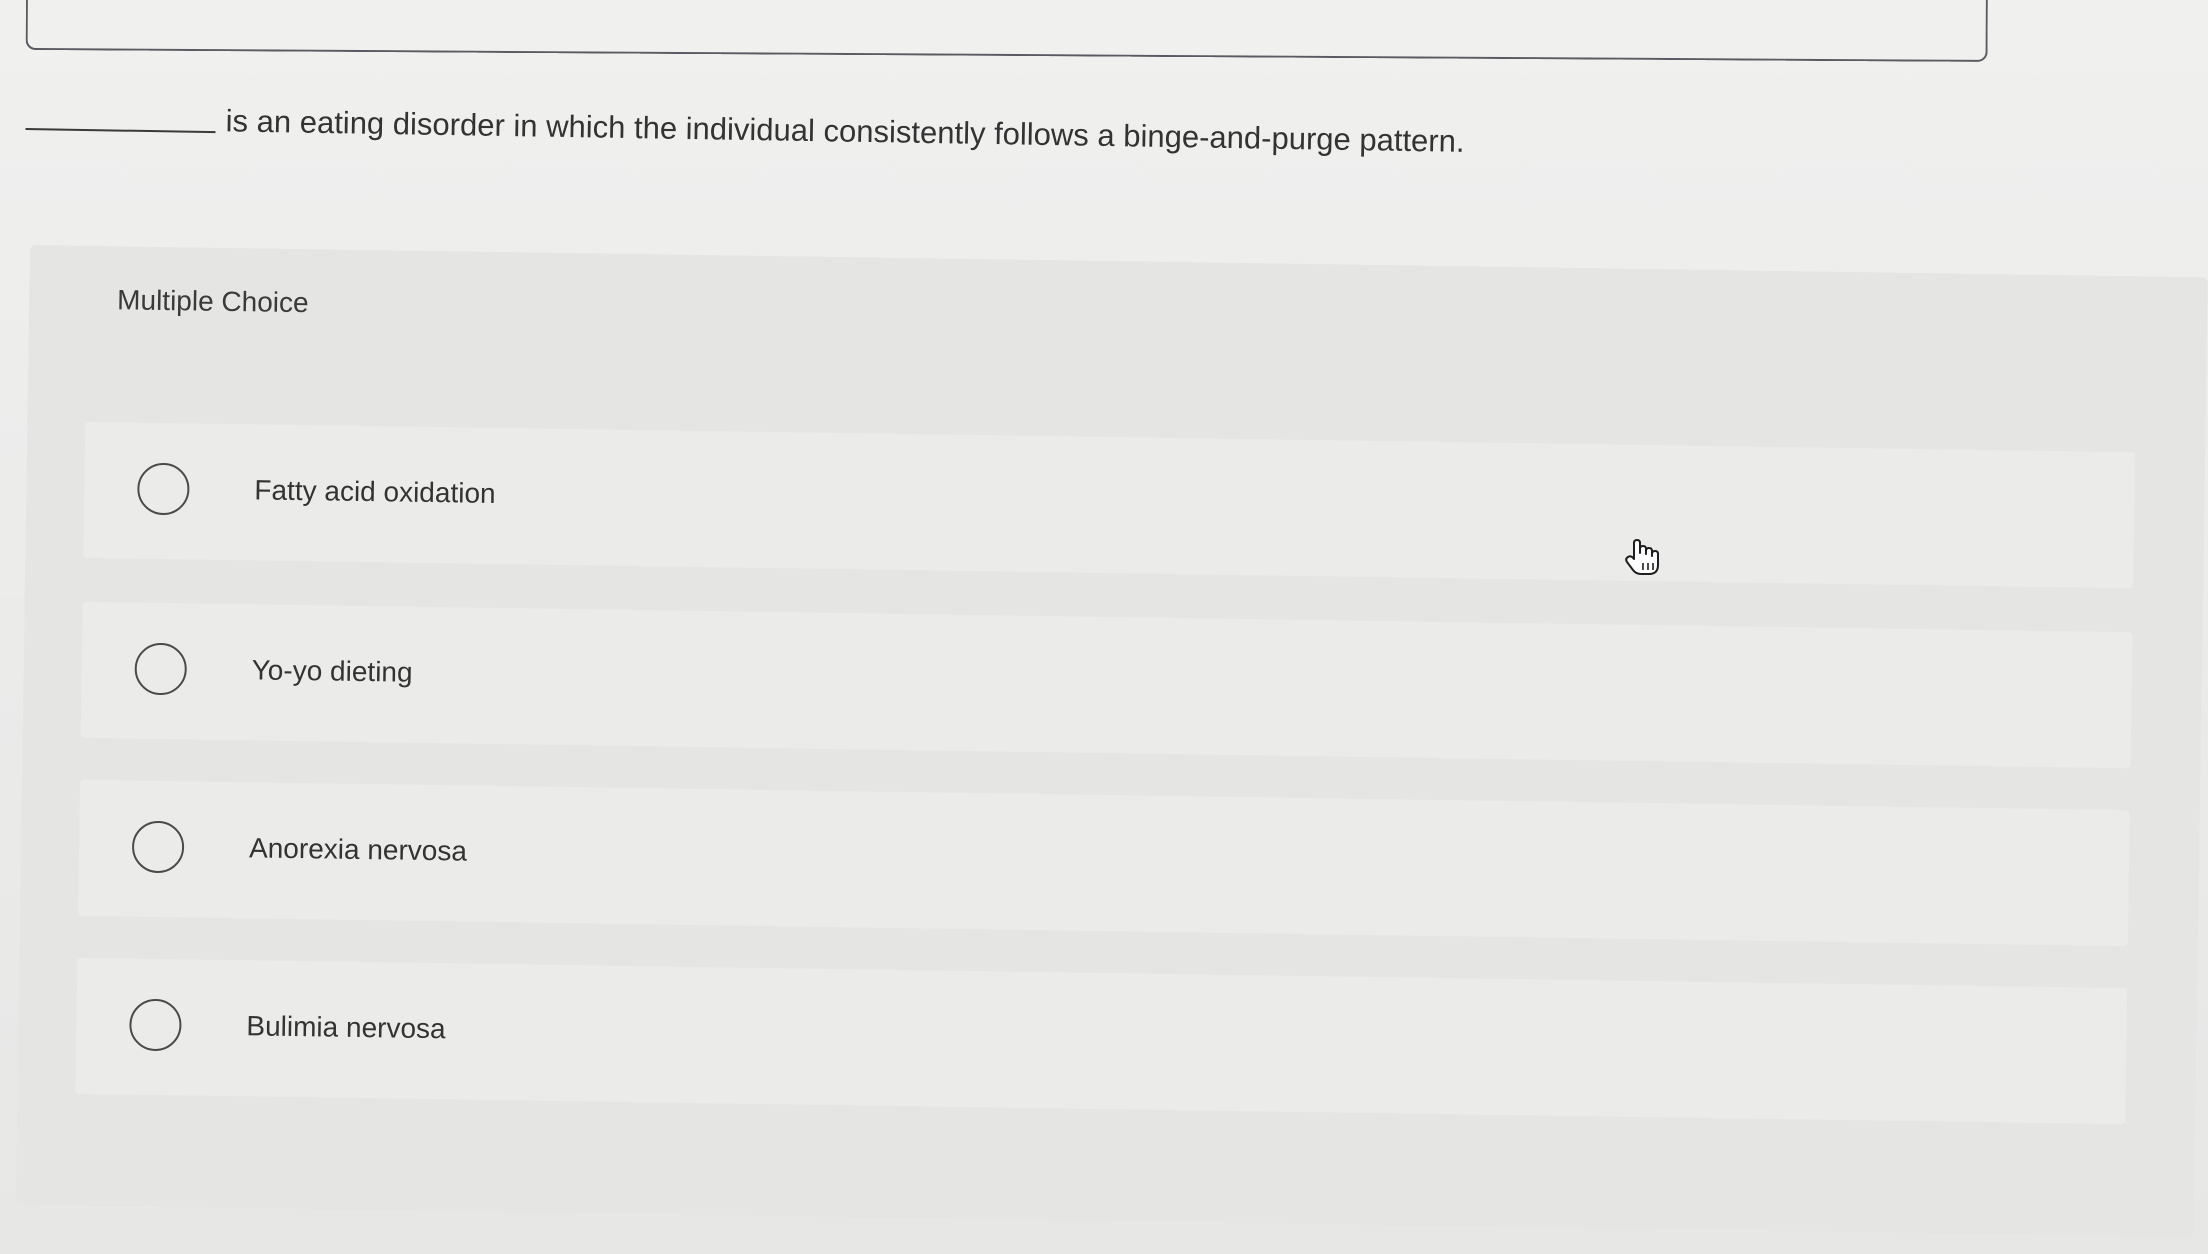  What do you see at coordinates (1101, 1041) in the screenshot?
I see `choice-option-4: Bulimia nervosa` at bounding box center [1101, 1041].